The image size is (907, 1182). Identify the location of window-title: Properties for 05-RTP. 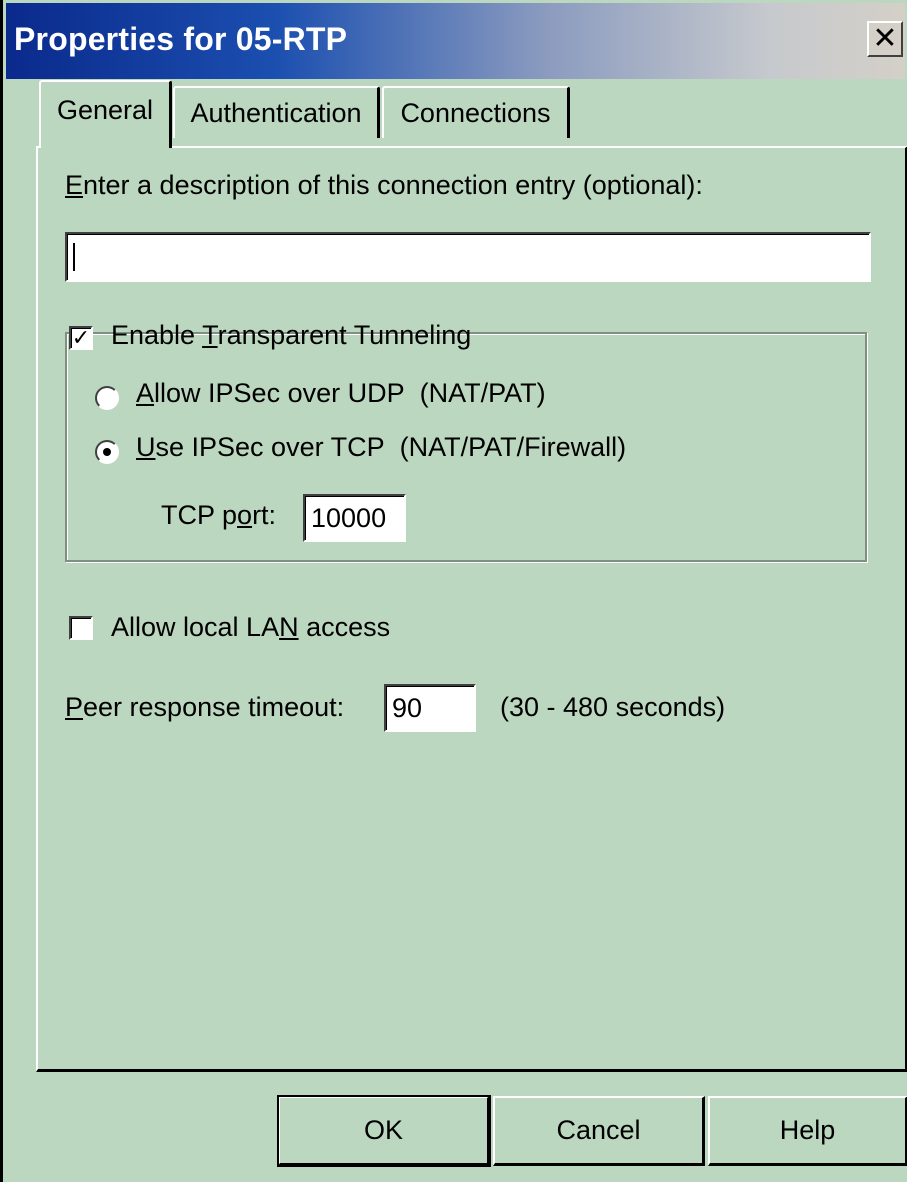
(181, 39).